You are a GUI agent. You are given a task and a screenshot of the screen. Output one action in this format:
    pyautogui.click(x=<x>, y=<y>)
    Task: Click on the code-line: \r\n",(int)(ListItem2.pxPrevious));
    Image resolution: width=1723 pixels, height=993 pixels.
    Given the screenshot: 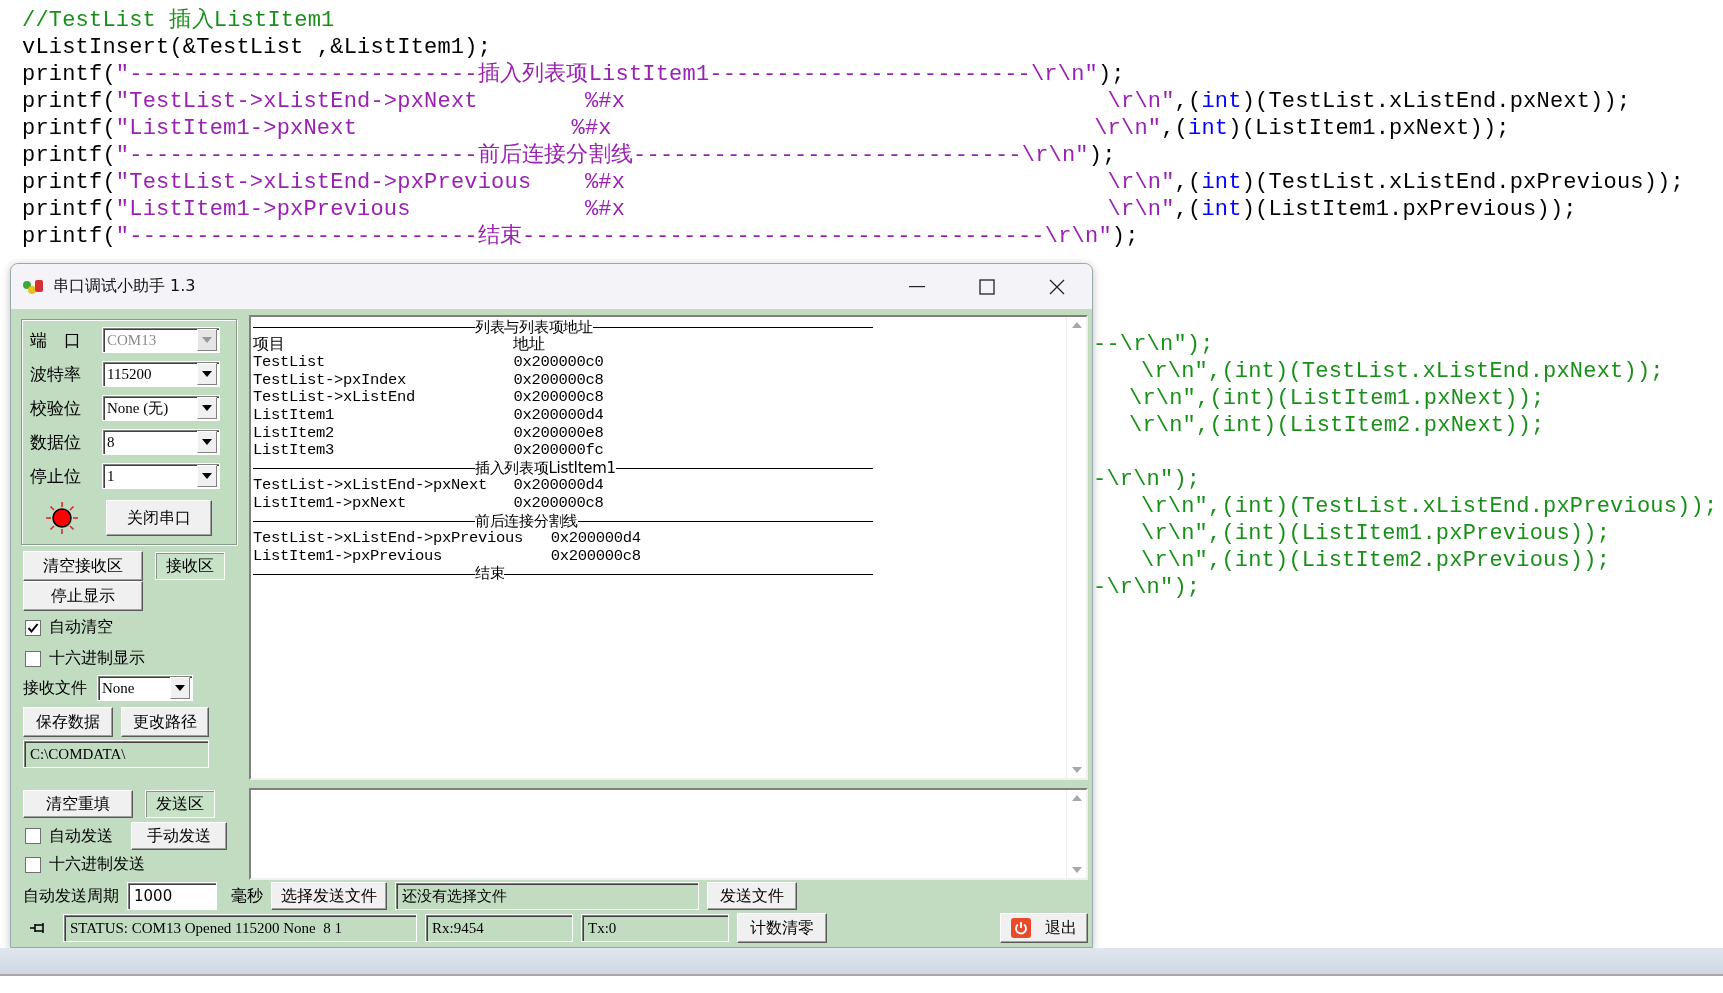 What is the action you would take?
    pyautogui.click(x=1376, y=560)
    